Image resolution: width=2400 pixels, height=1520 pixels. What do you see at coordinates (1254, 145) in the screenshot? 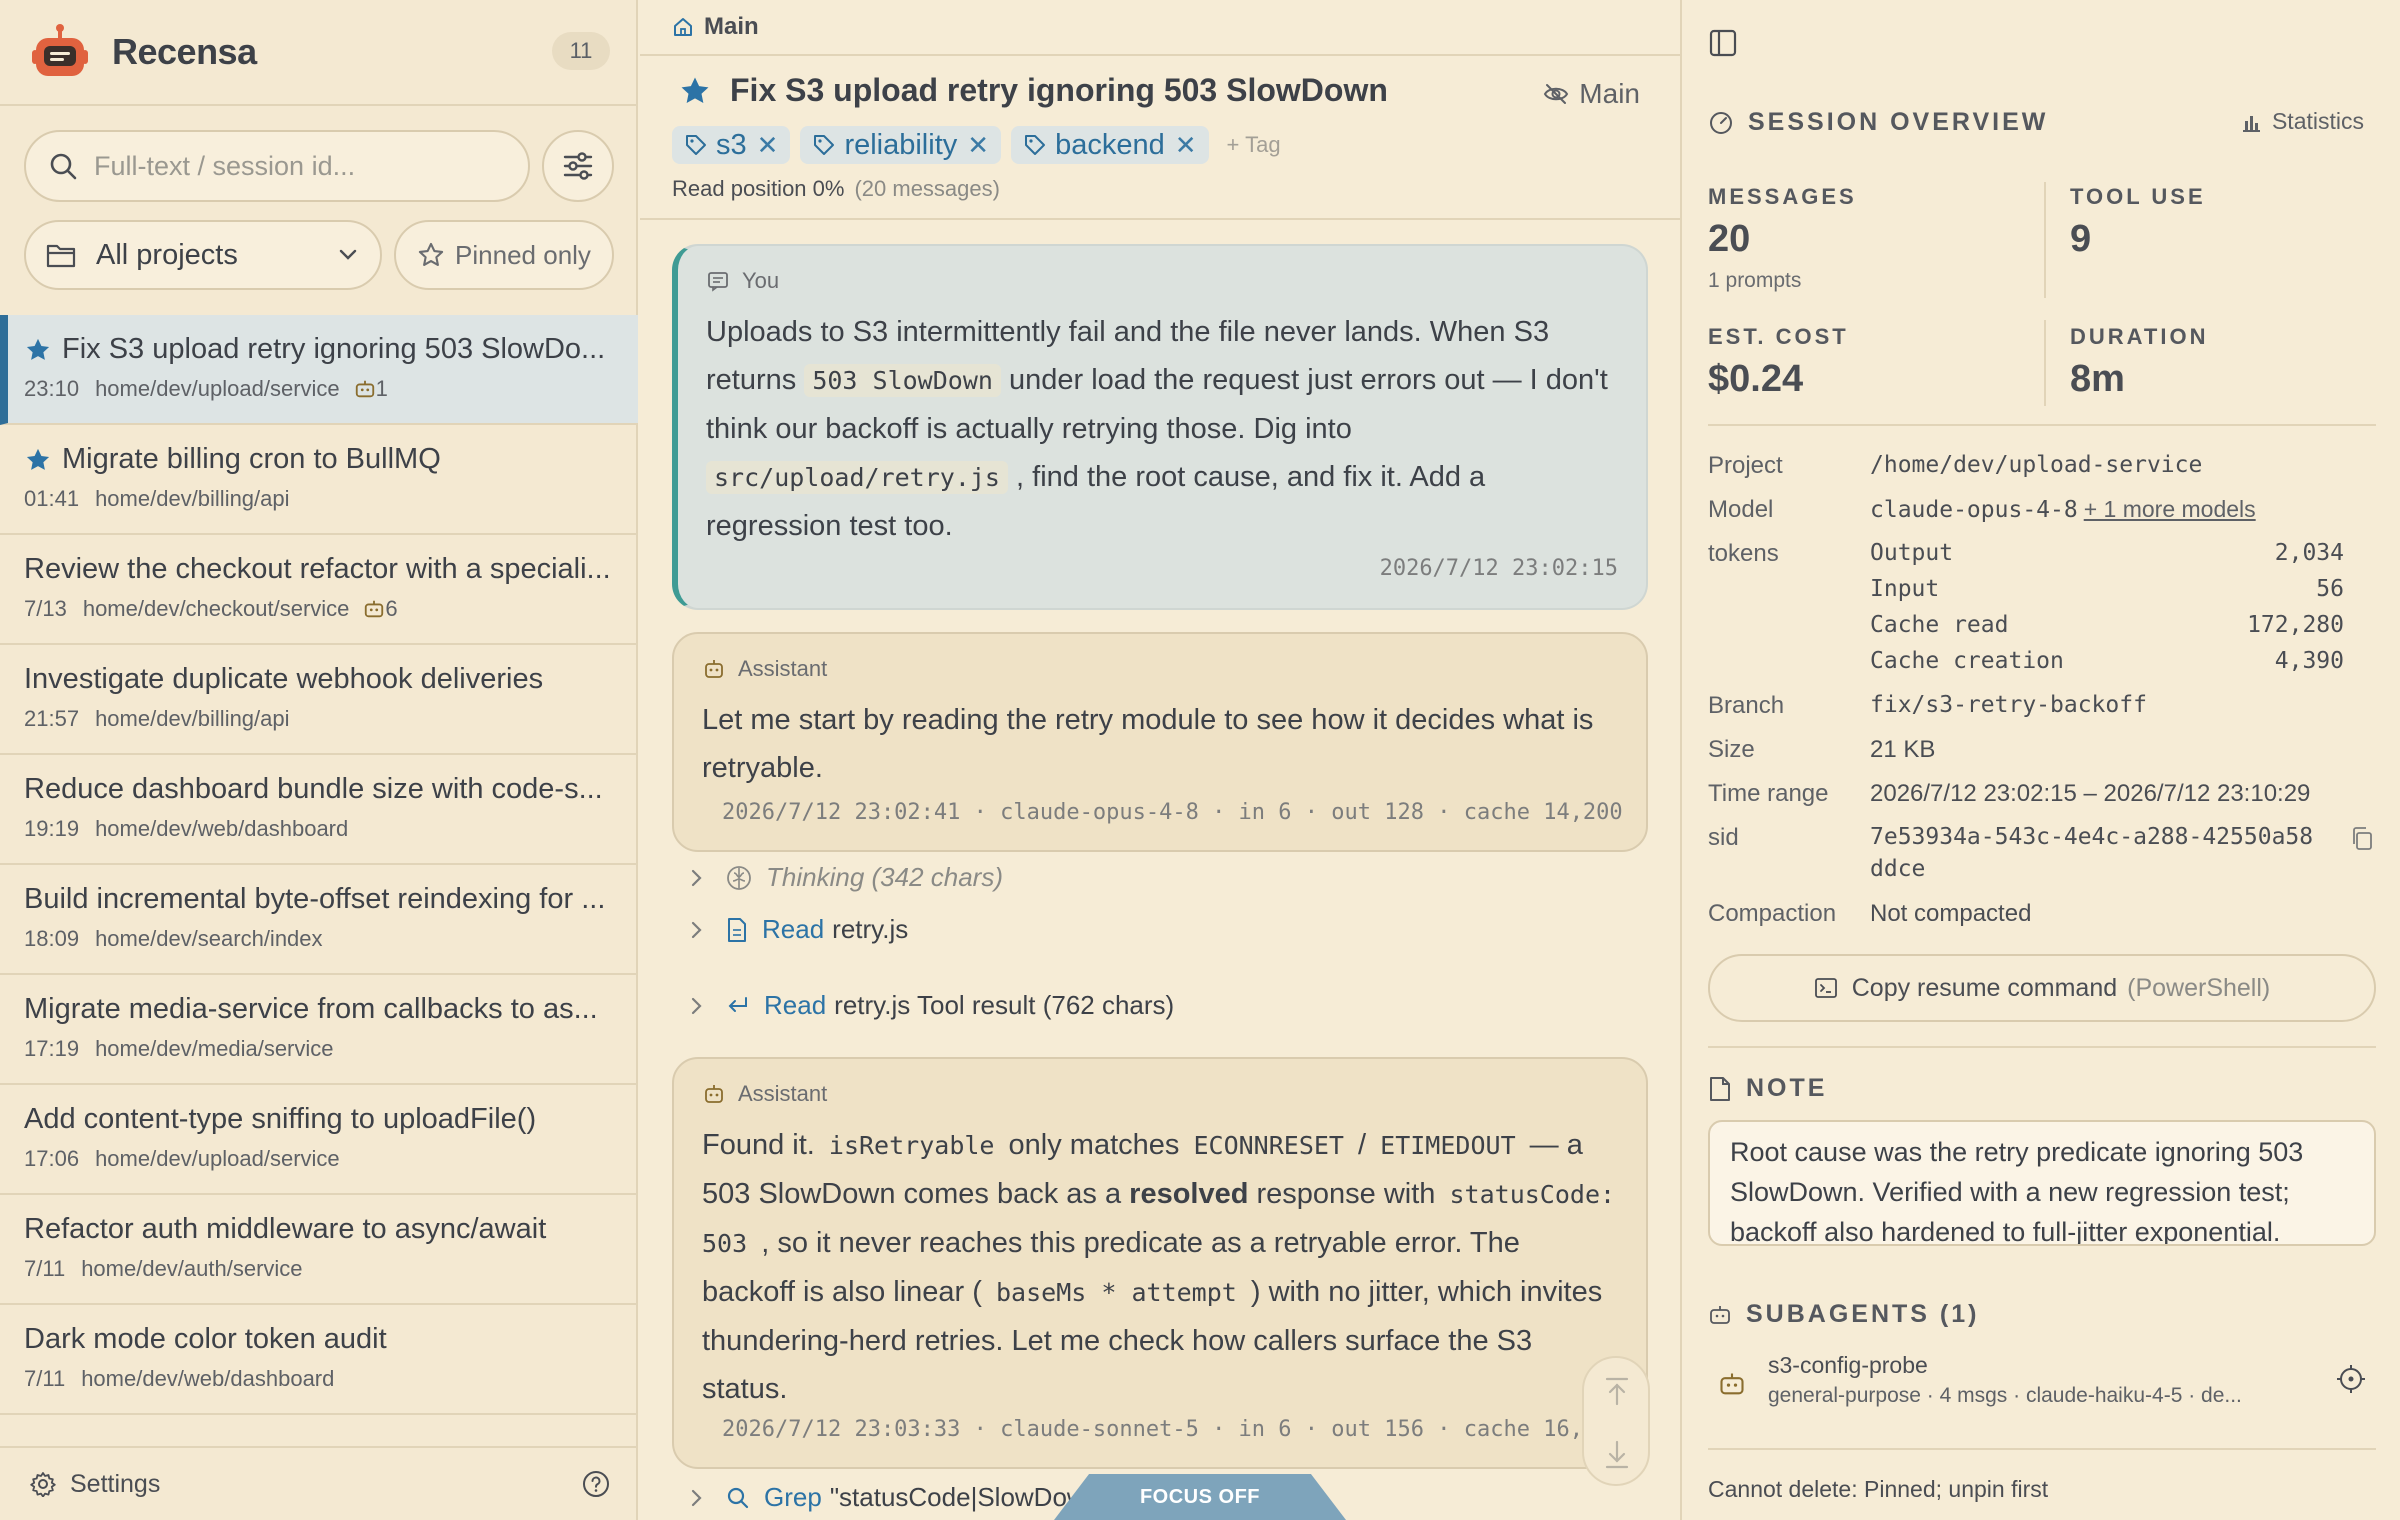
I see `add-tag-button: + Tag` at bounding box center [1254, 145].